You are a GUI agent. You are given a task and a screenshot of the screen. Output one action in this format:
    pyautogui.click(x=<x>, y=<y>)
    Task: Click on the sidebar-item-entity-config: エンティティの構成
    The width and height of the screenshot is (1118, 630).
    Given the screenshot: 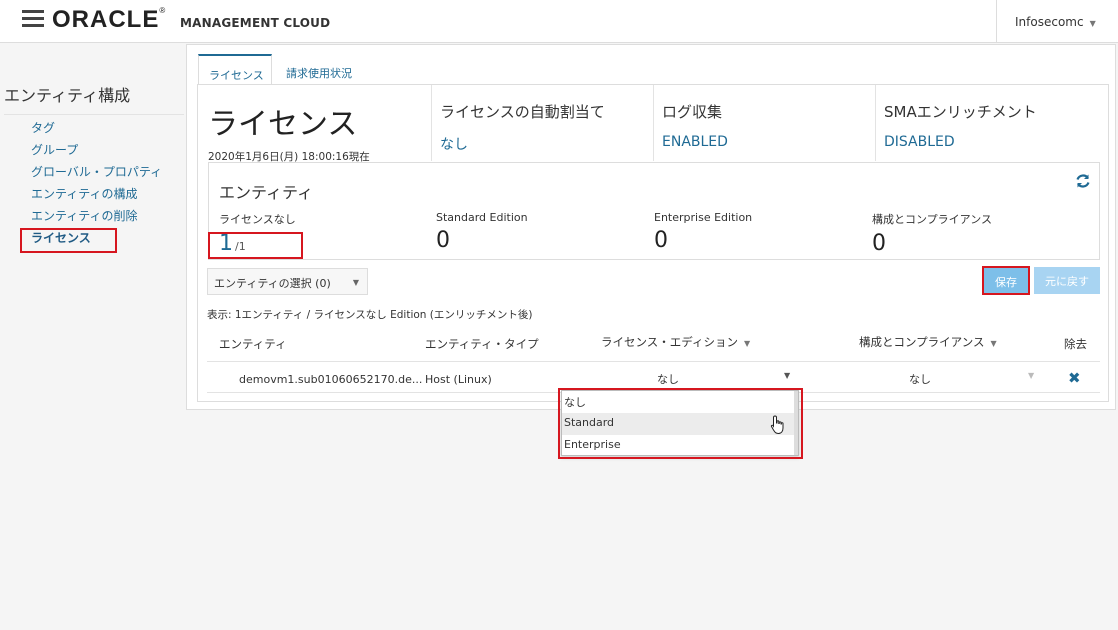 What is the action you would take?
    pyautogui.click(x=96, y=195)
    